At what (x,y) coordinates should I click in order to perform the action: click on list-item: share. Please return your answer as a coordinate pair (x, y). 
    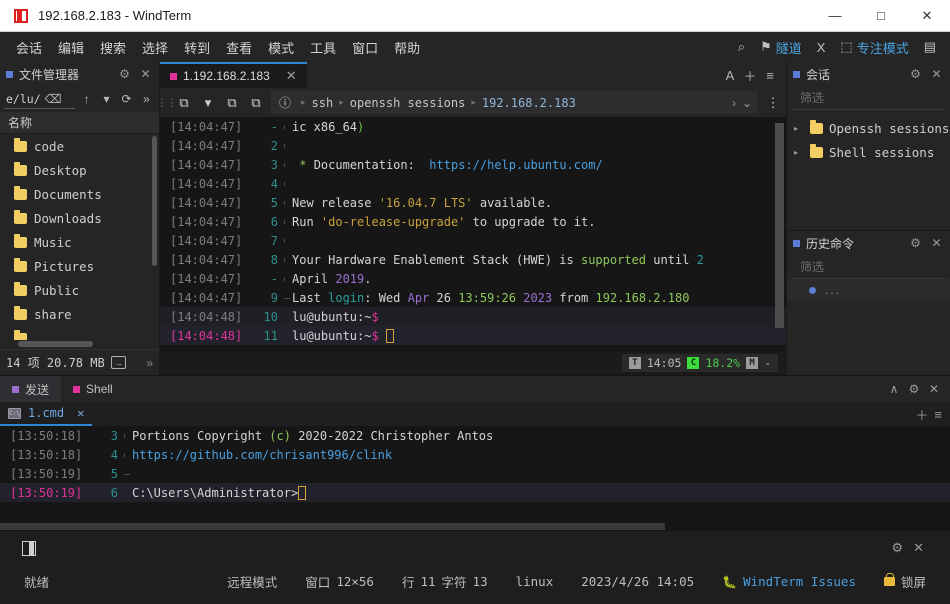
    Looking at the image, I should click on (79, 314).